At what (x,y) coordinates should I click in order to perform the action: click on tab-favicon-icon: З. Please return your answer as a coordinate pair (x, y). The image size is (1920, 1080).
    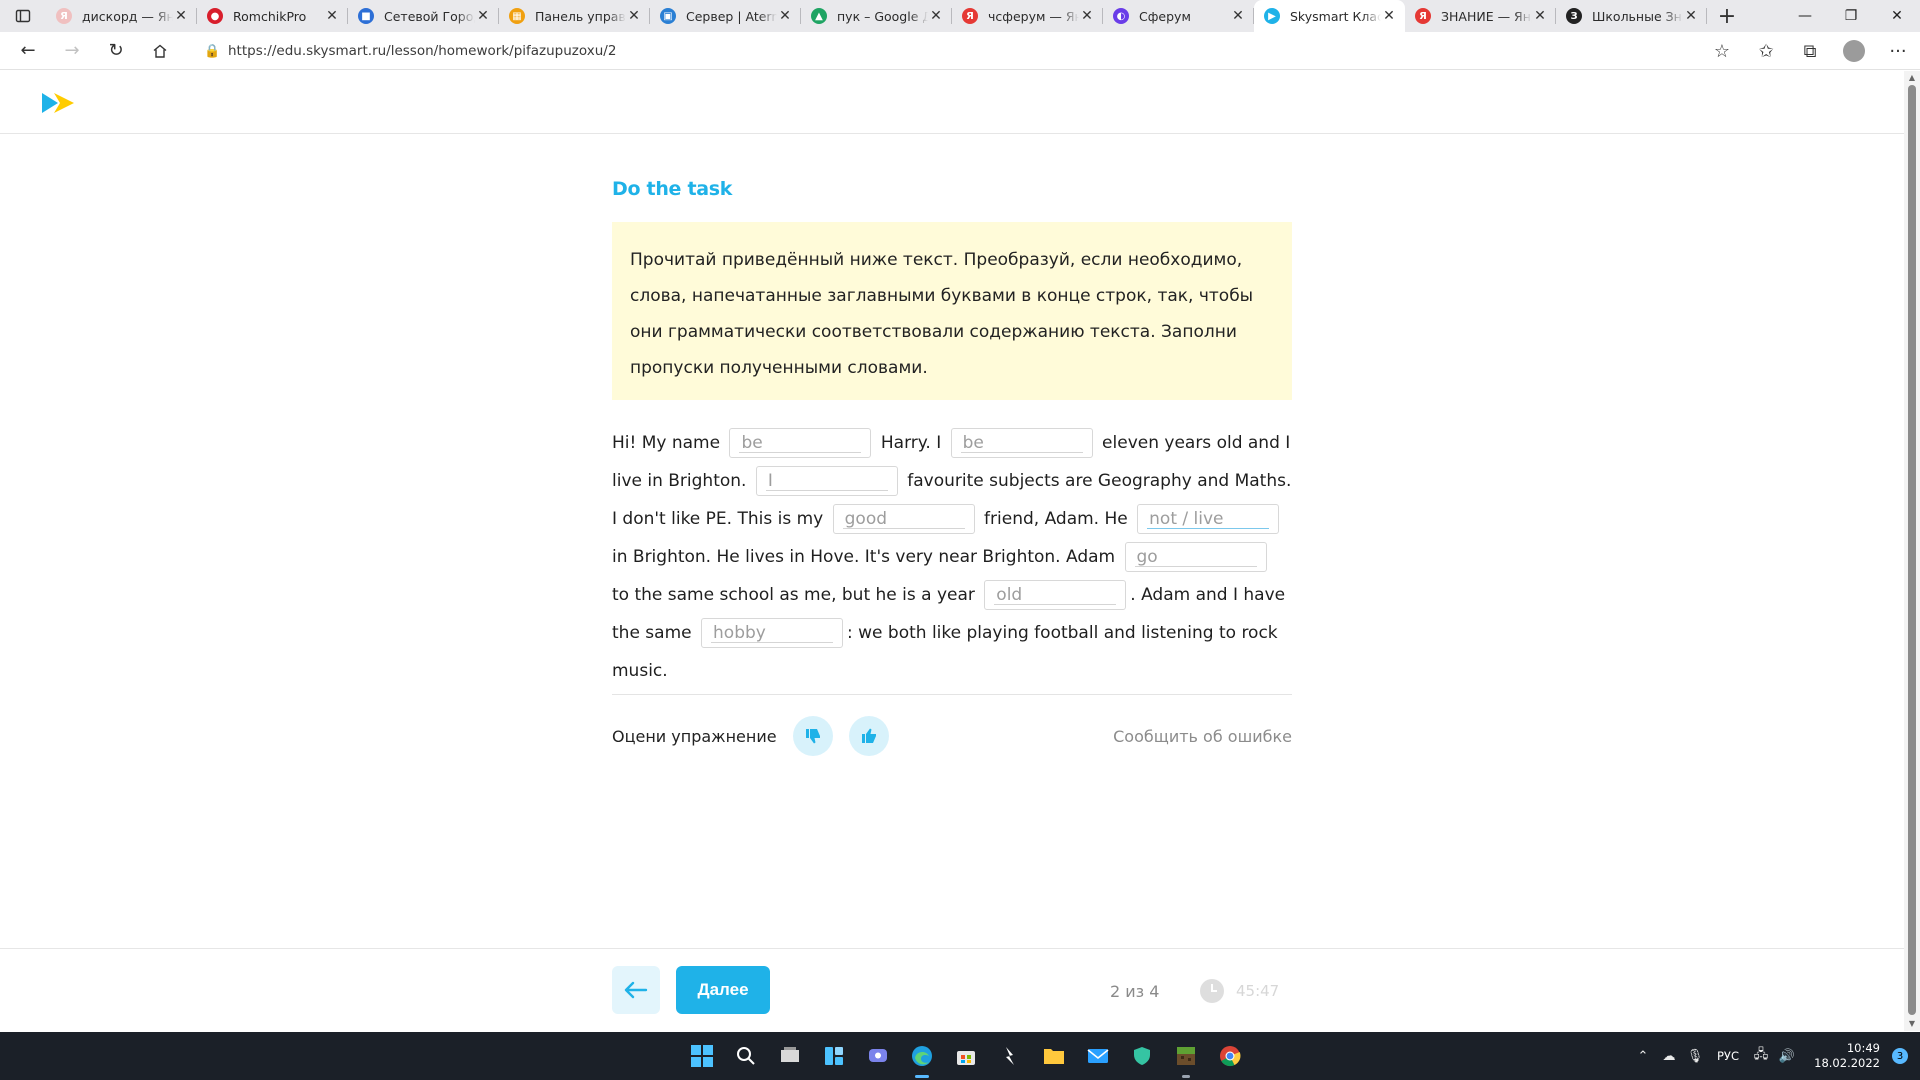
    Looking at the image, I should click on (1574, 16).